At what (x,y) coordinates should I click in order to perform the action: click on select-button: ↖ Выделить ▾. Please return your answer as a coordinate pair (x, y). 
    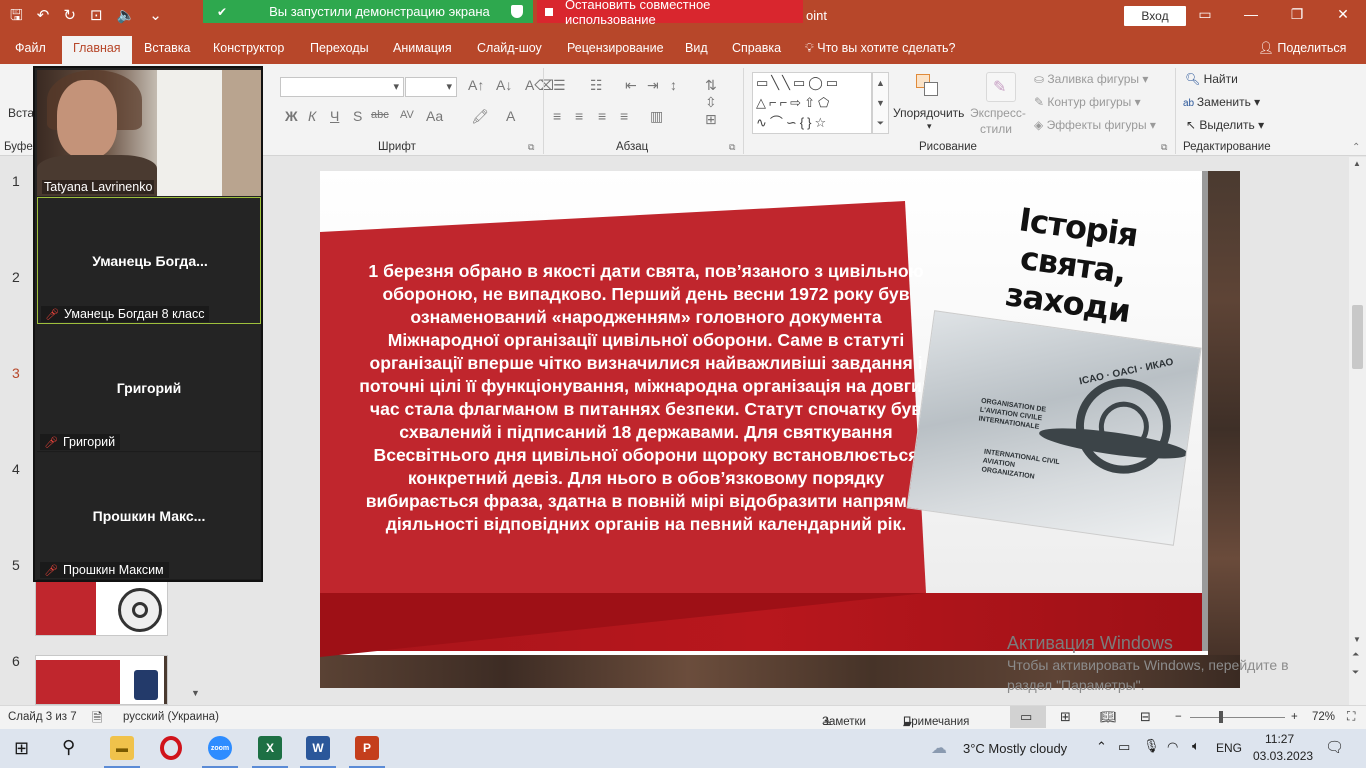
    Looking at the image, I should click on (1225, 125).